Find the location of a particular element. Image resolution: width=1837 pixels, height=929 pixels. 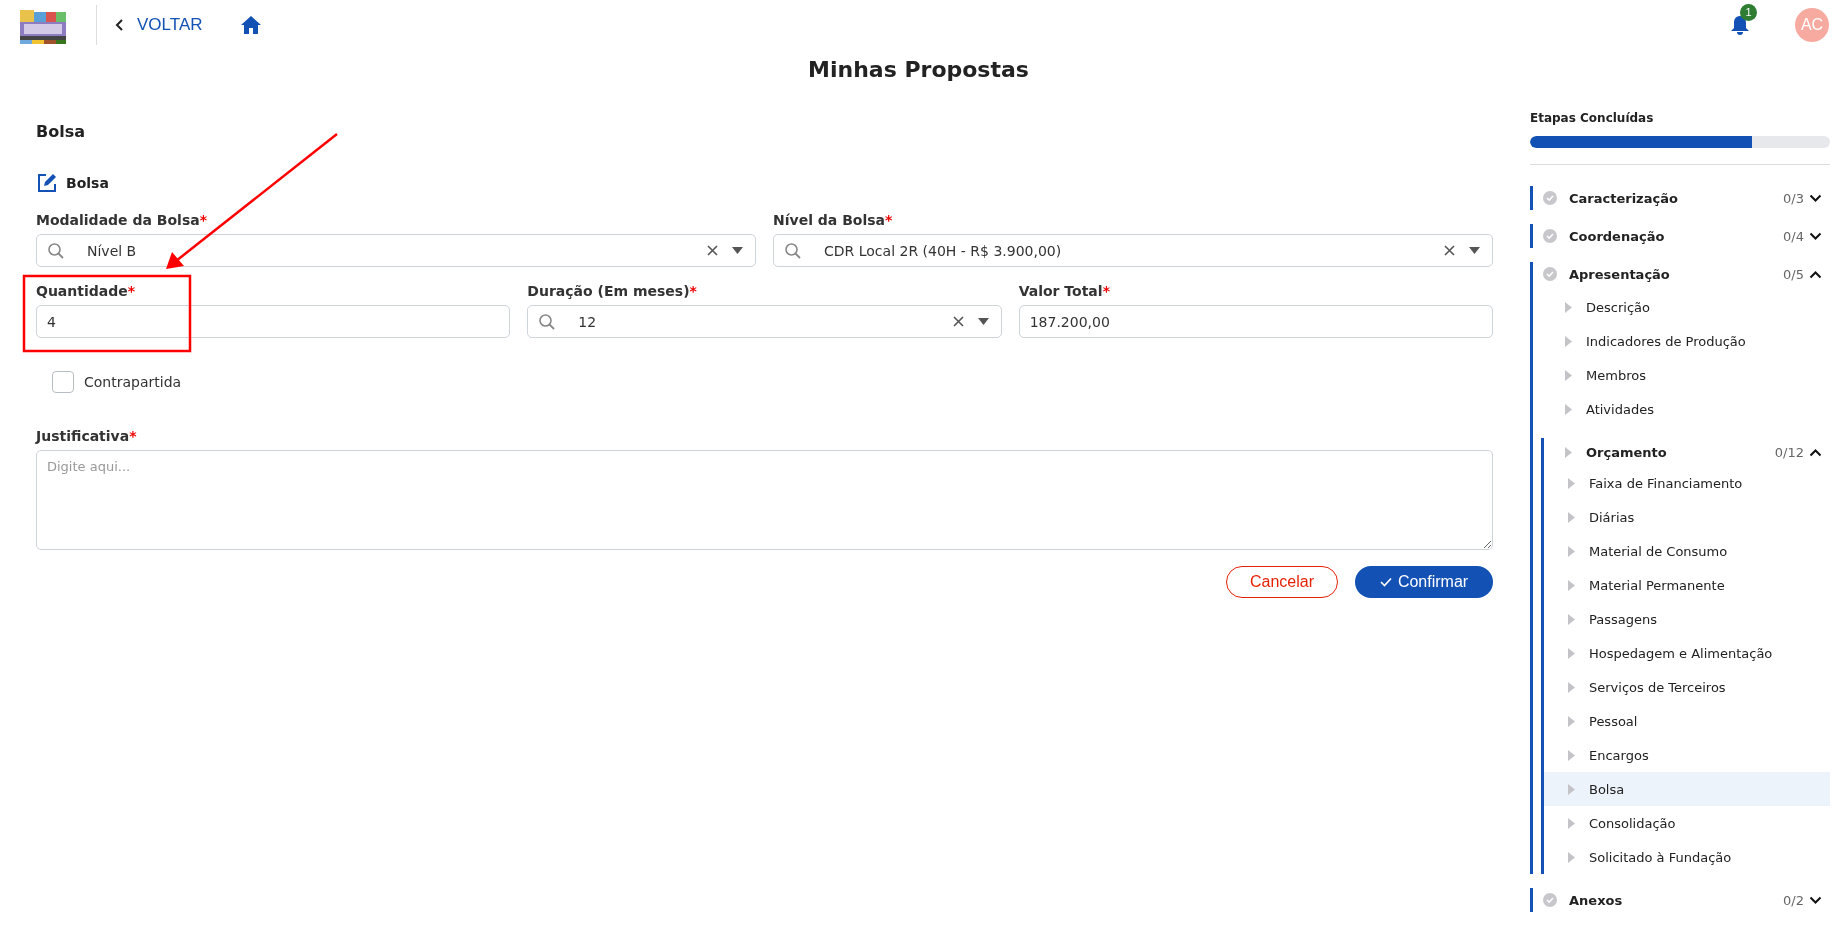

nav-item: Serviços de Terceiros is located at coordinates (1687, 687).